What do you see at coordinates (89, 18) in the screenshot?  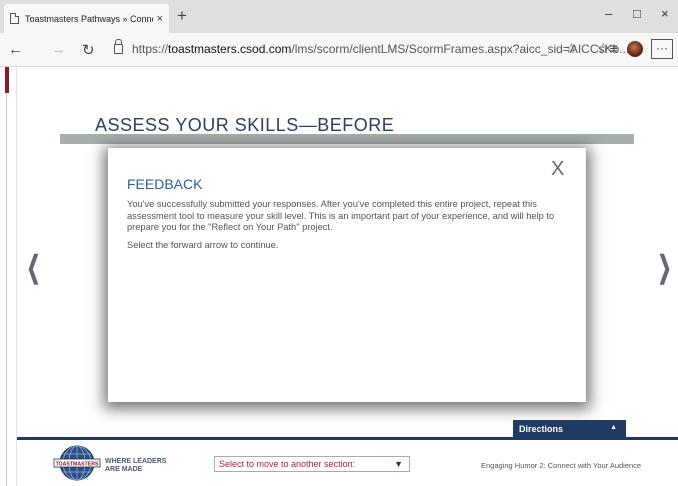 I see `tab-title: Toastmasters Pathways » Conne` at bounding box center [89, 18].